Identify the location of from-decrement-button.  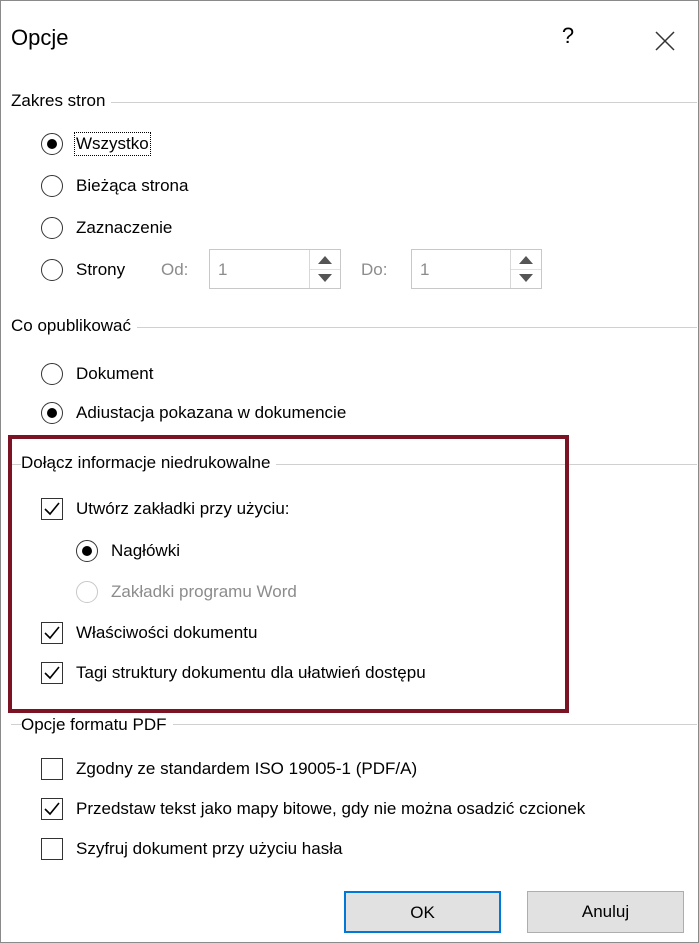
(325, 278).